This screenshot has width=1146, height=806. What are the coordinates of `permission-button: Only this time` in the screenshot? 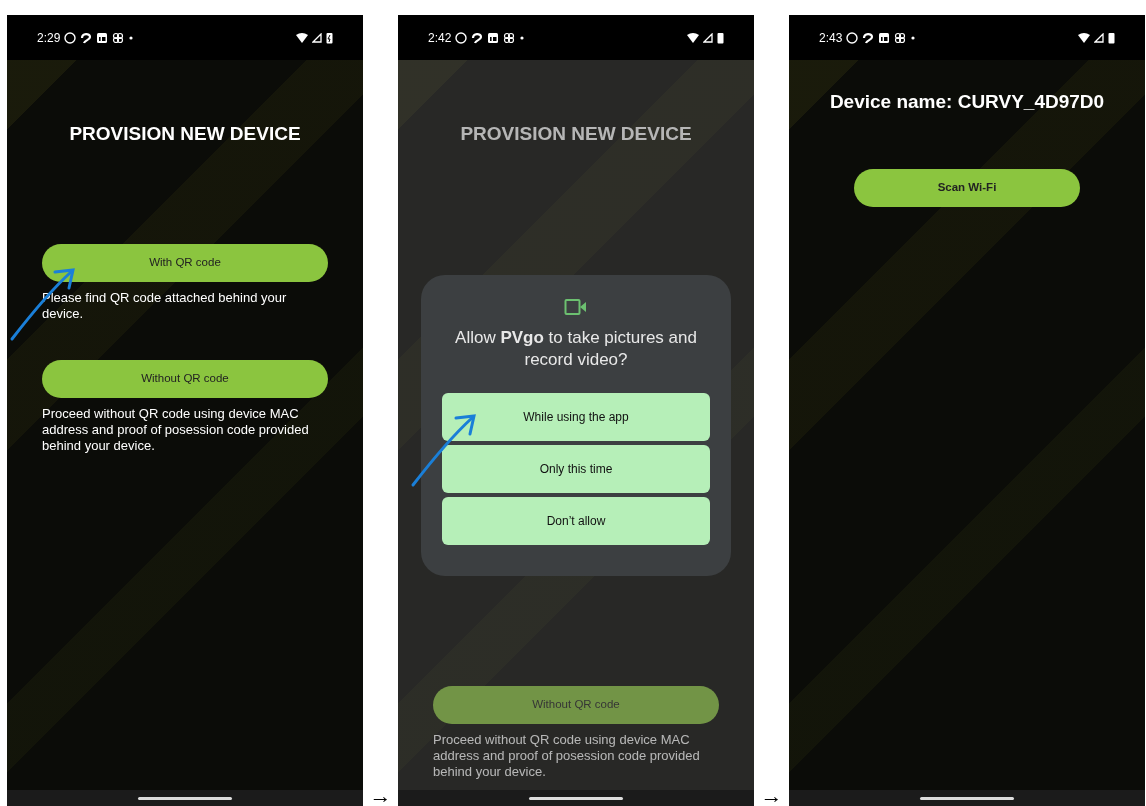 It's located at (576, 469).